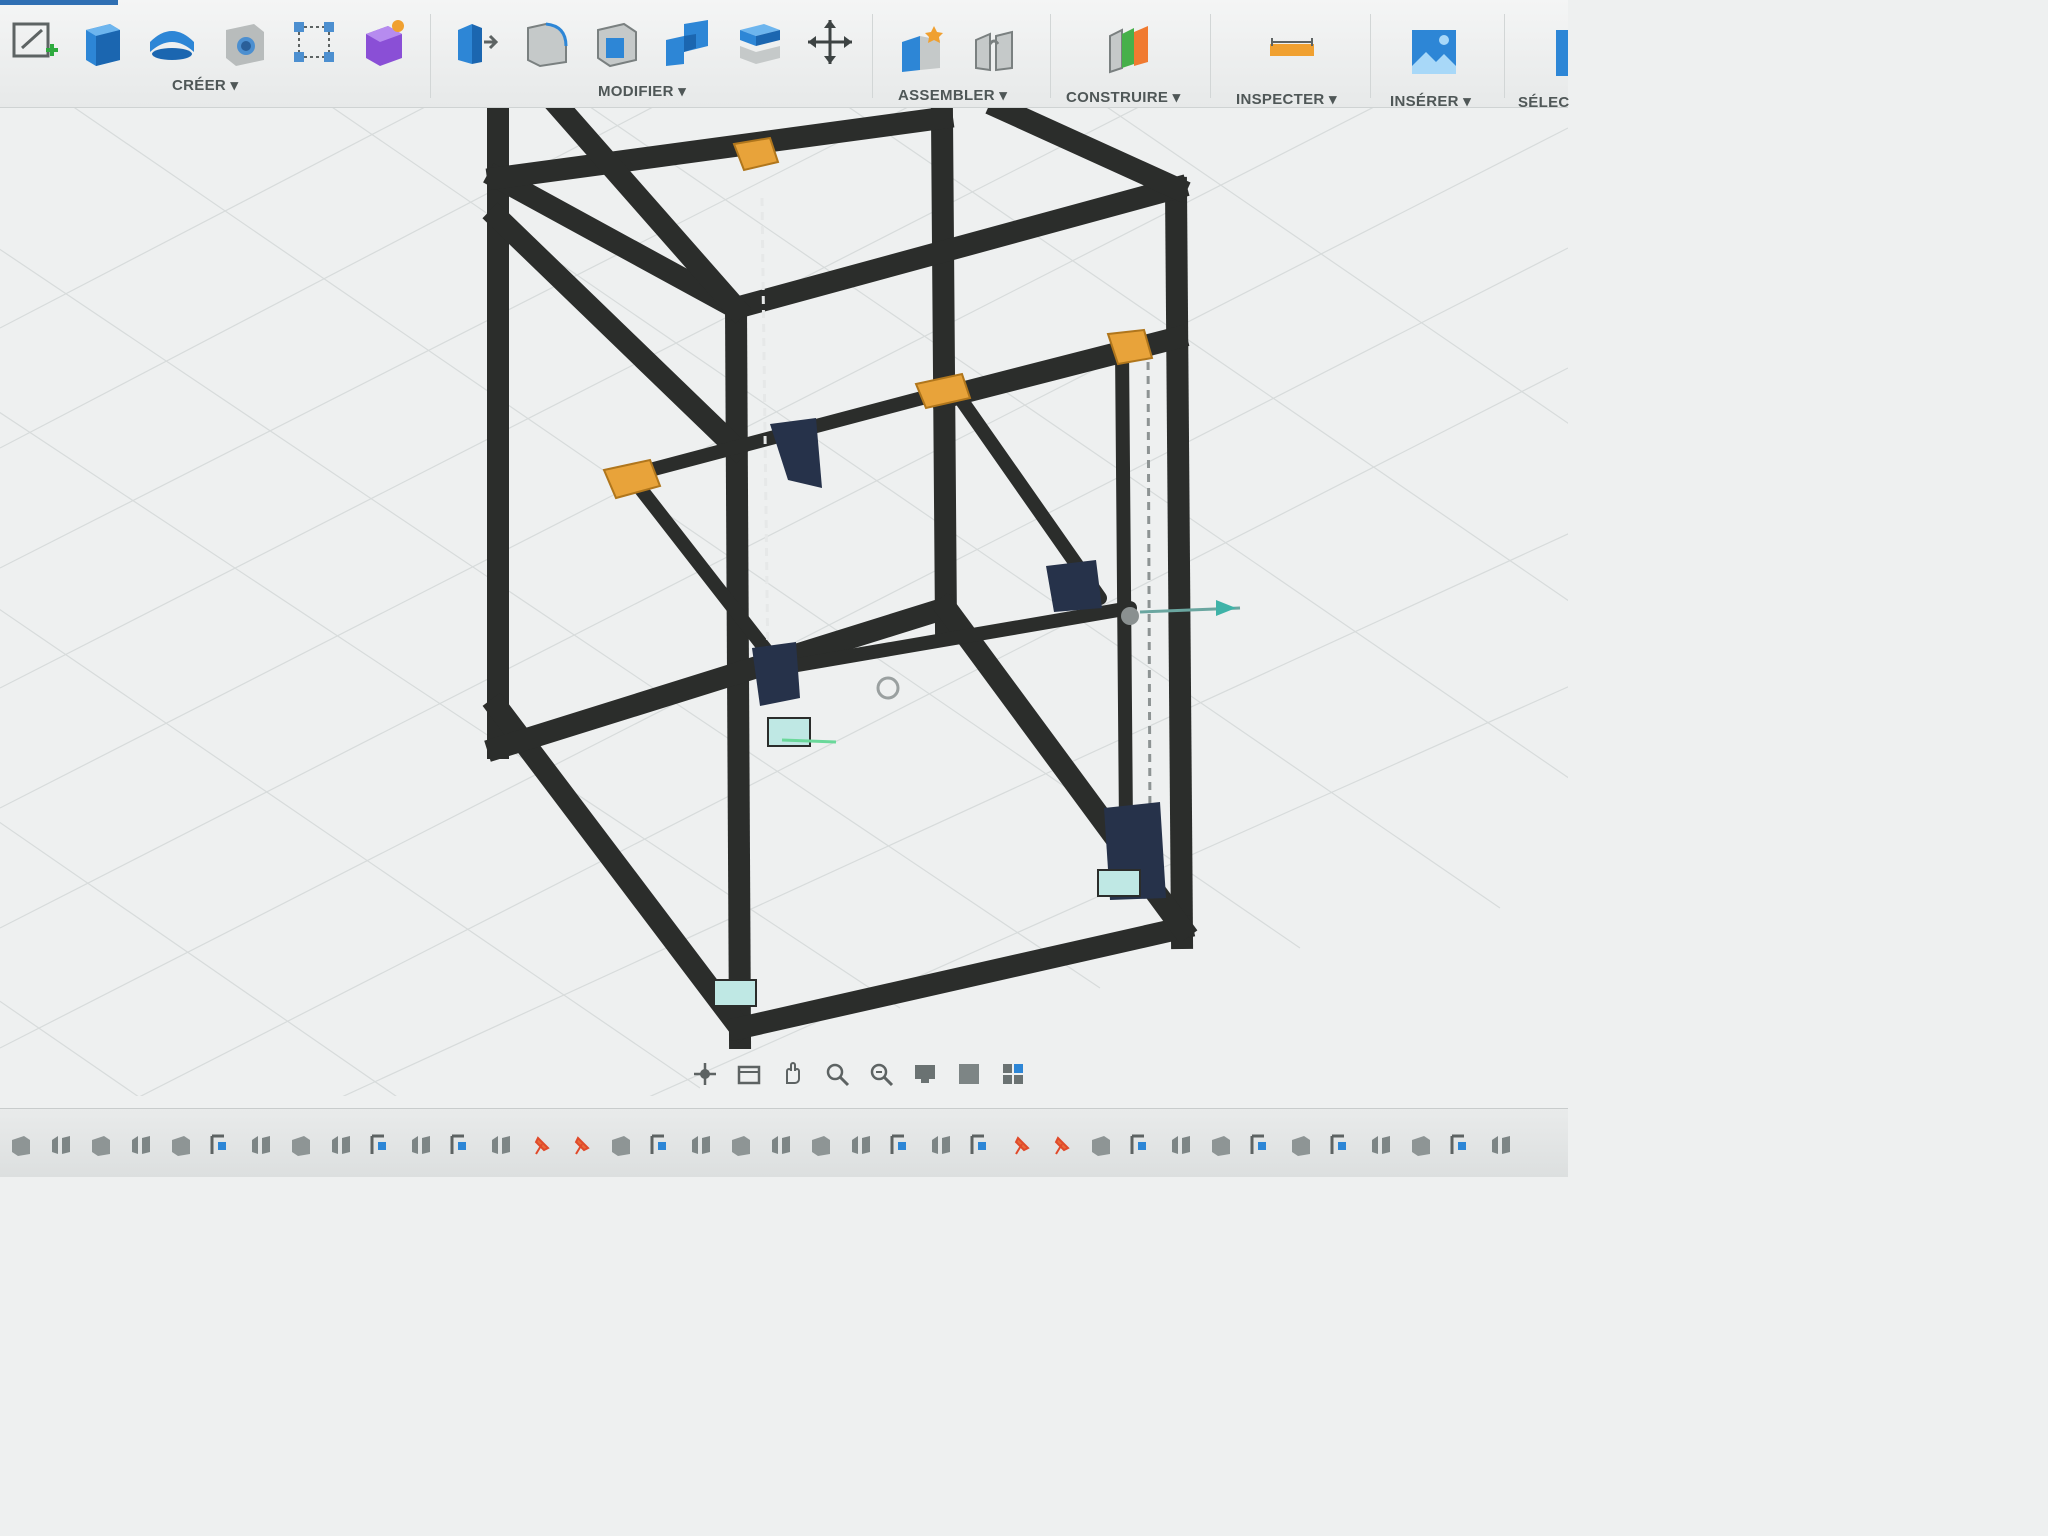 The width and height of the screenshot is (2048, 1536). I want to click on frame-upright-back-right, so click(944, 374).